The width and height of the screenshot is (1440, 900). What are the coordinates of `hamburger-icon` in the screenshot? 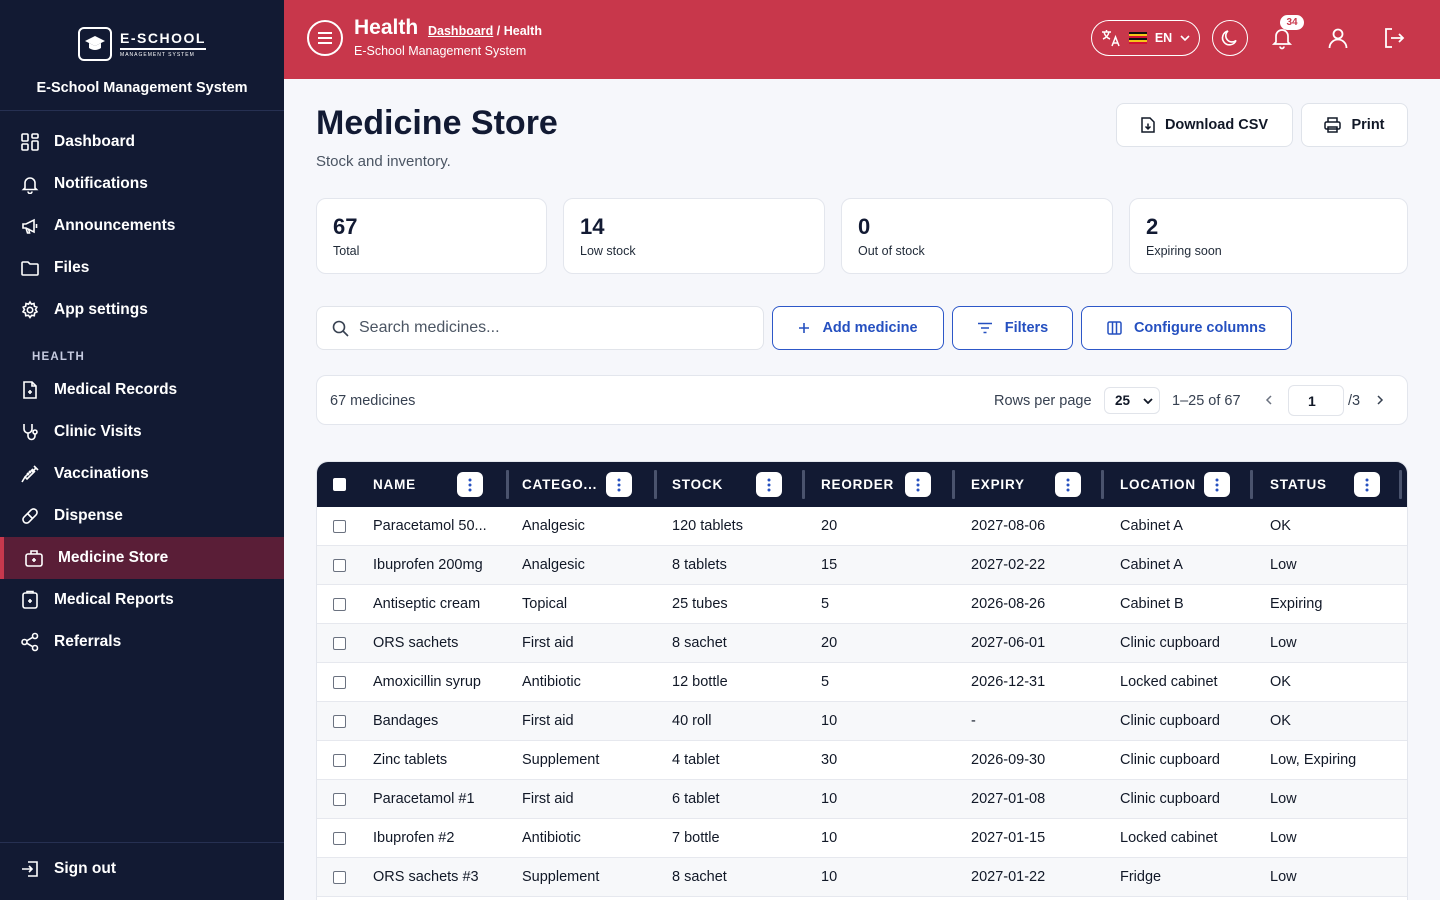 It's located at (325, 38).